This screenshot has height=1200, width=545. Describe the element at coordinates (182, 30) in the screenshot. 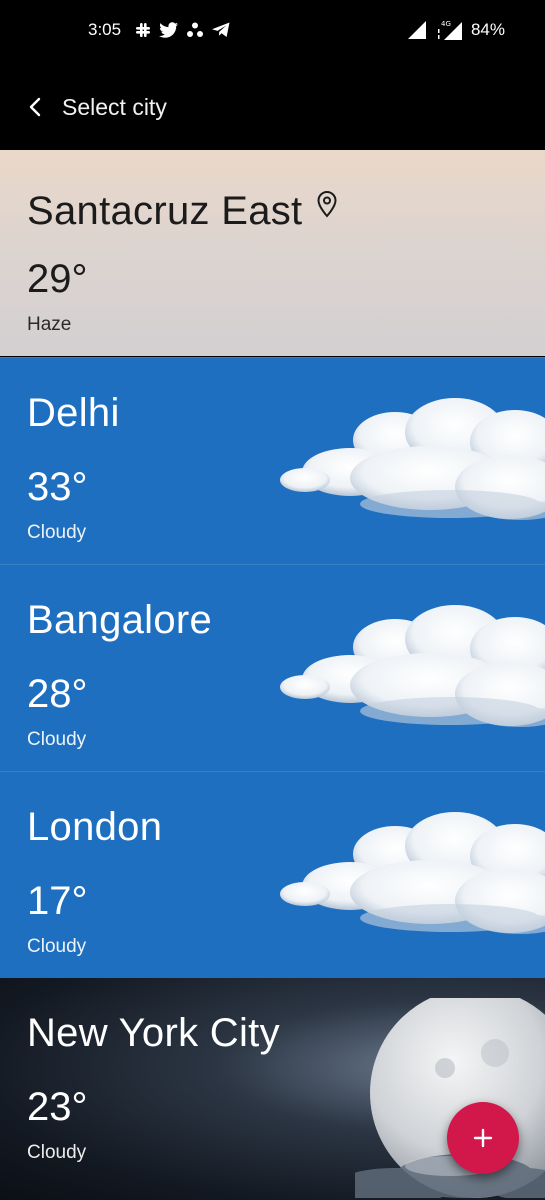

I see `notification-icons` at that location.